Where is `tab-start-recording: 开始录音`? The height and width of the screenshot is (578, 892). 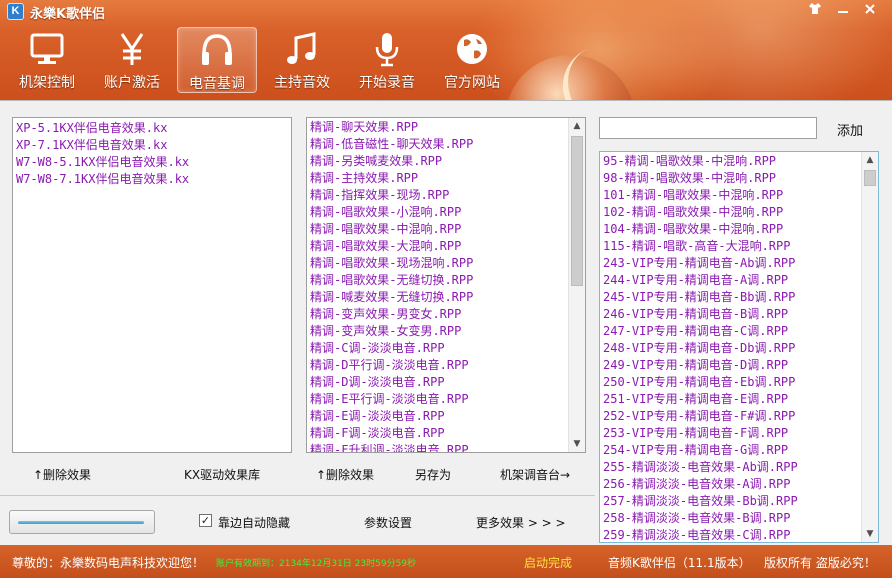 tab-start-recording: 开始录音 is located at coordinates (387, 60).